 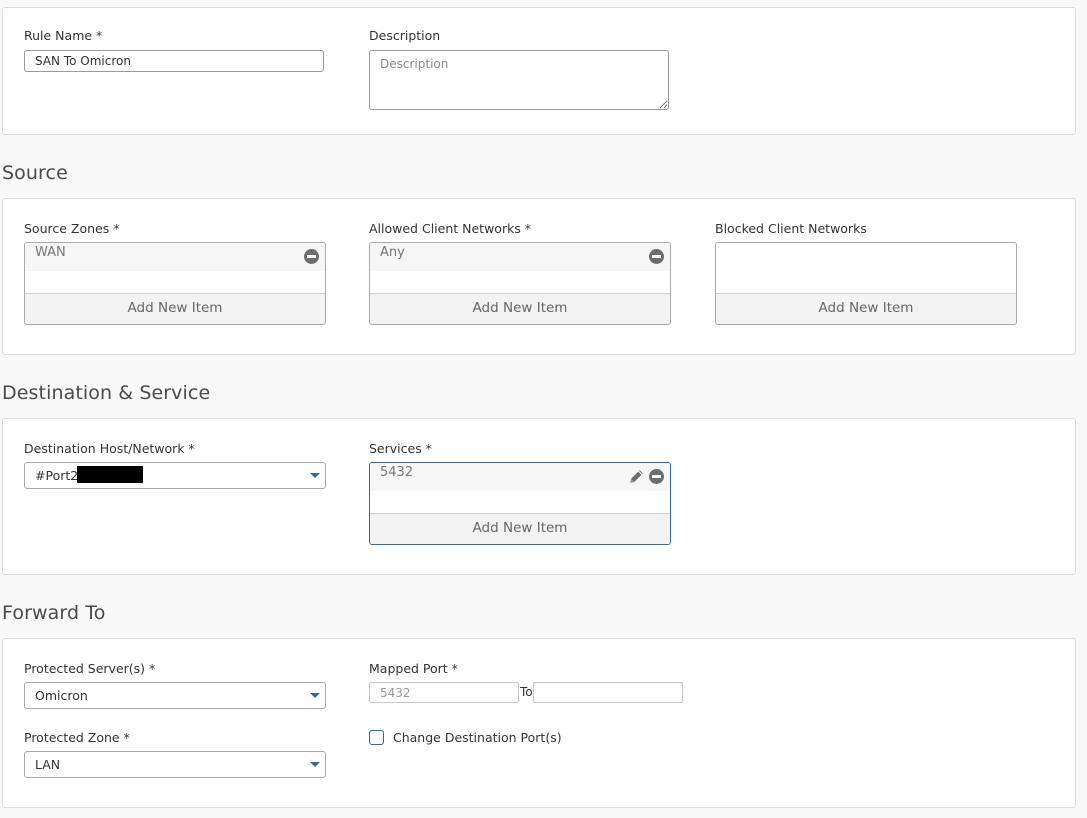 What do you see at coordinates (175, 475) in the screenshot?
I see `destination-host-select: #Port2` at bounding box center [175, 475].